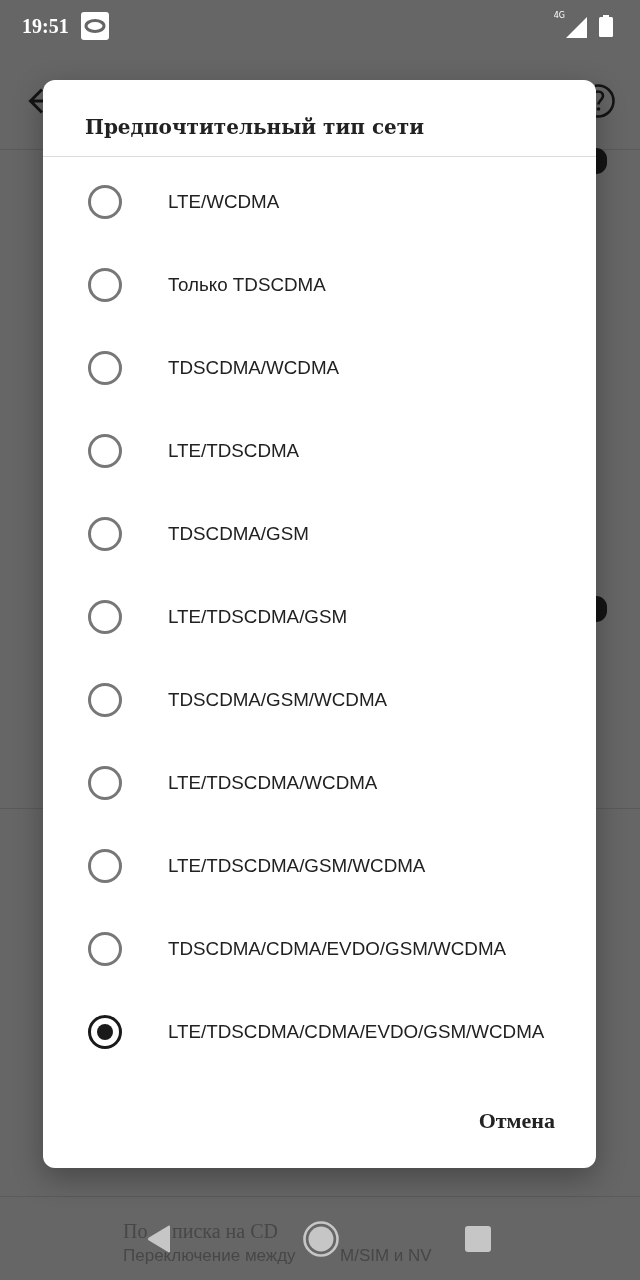 The width and height of the screenshot is (640, 1280). I want to click on option-label: Только TDSCDMA, so click(247, 284).